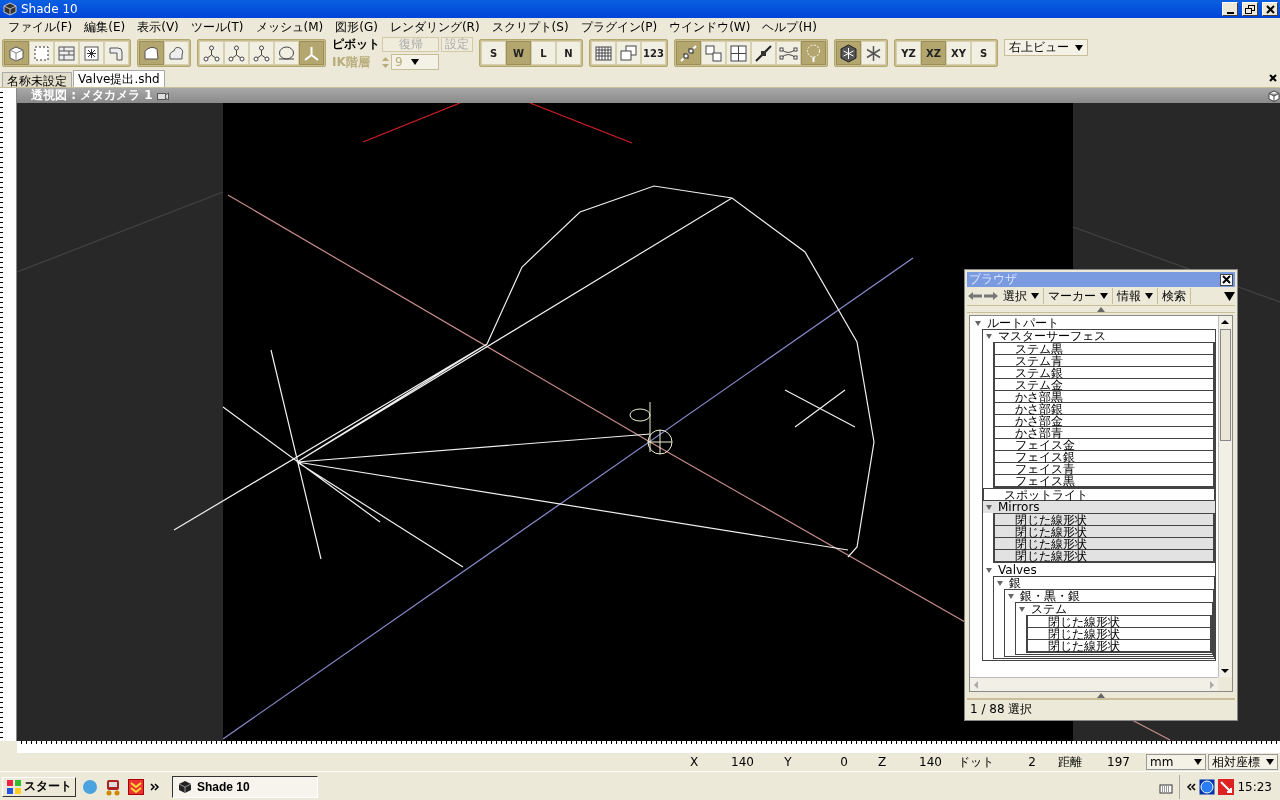 Image resolution: width=1280 pixels, height=800 pixels. What do you see at coordinates (1226, 279) in the screenshot?
I see `close-button` at bounding box center [1226, 279].